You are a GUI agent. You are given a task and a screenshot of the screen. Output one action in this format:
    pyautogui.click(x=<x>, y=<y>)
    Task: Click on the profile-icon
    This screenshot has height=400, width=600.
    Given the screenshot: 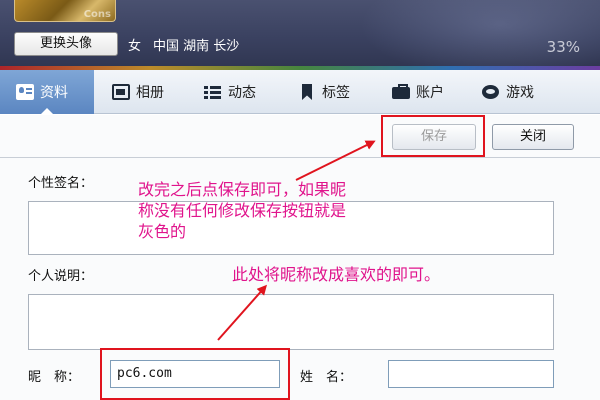 What is the action you would take?
    pyautogui.click(x=25, y=92)
    